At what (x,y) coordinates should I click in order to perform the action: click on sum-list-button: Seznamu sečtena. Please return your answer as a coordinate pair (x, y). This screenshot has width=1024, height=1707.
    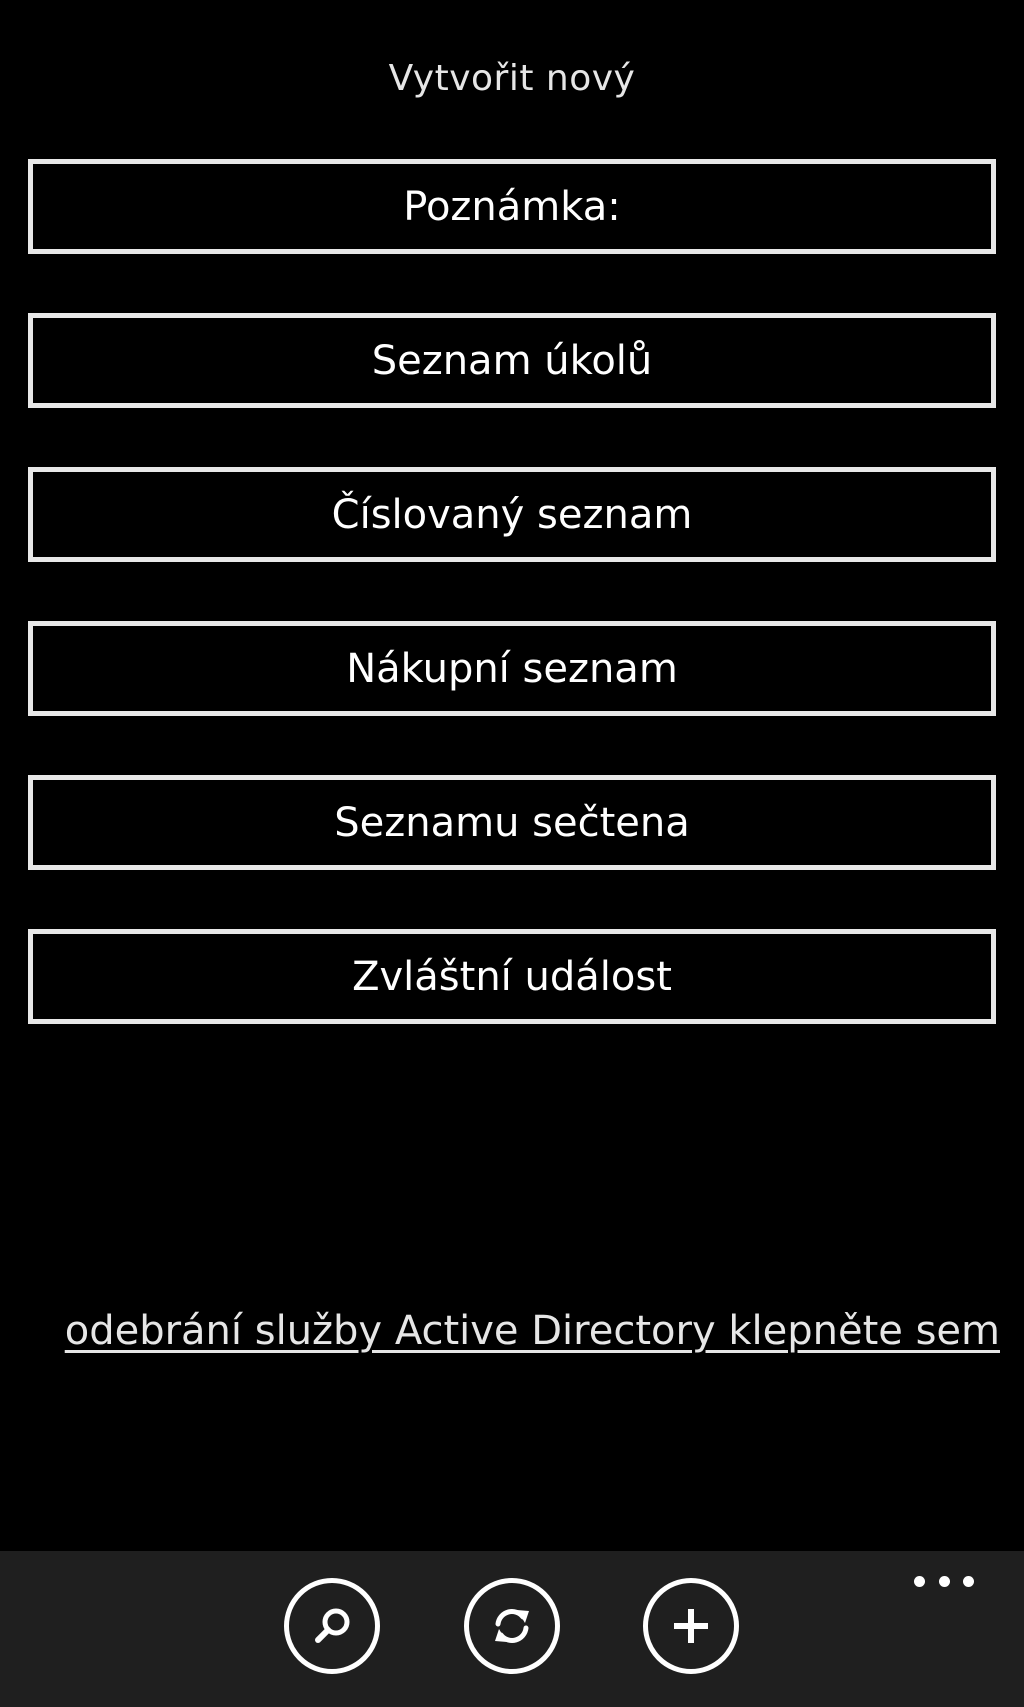
    Looking at the image, I should click on (512, 822).